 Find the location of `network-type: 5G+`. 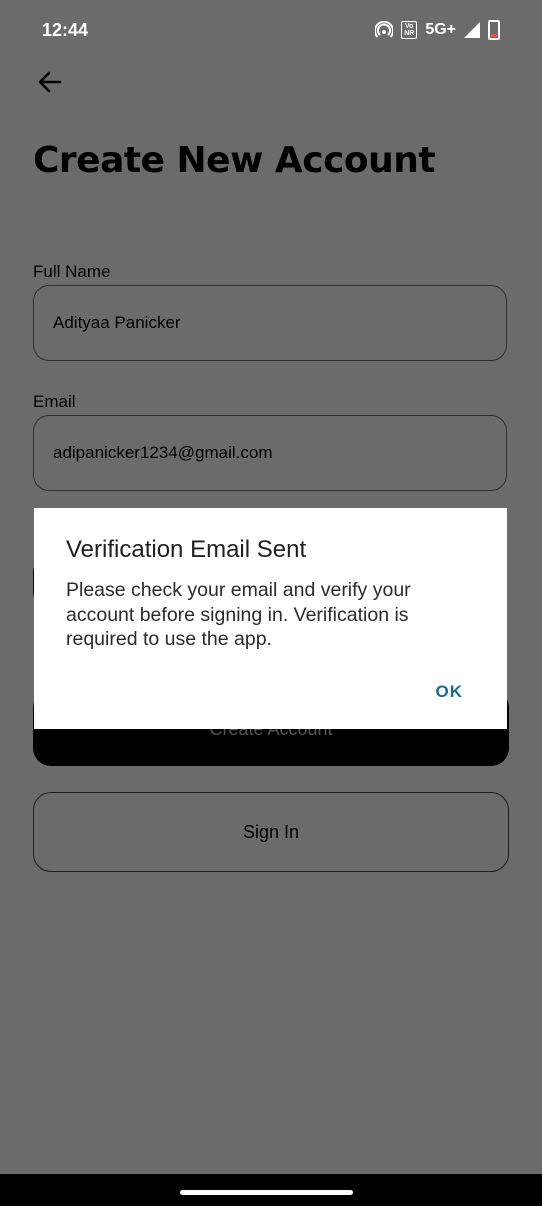

network-type: 5G+ is located at coordinates (440, 29).